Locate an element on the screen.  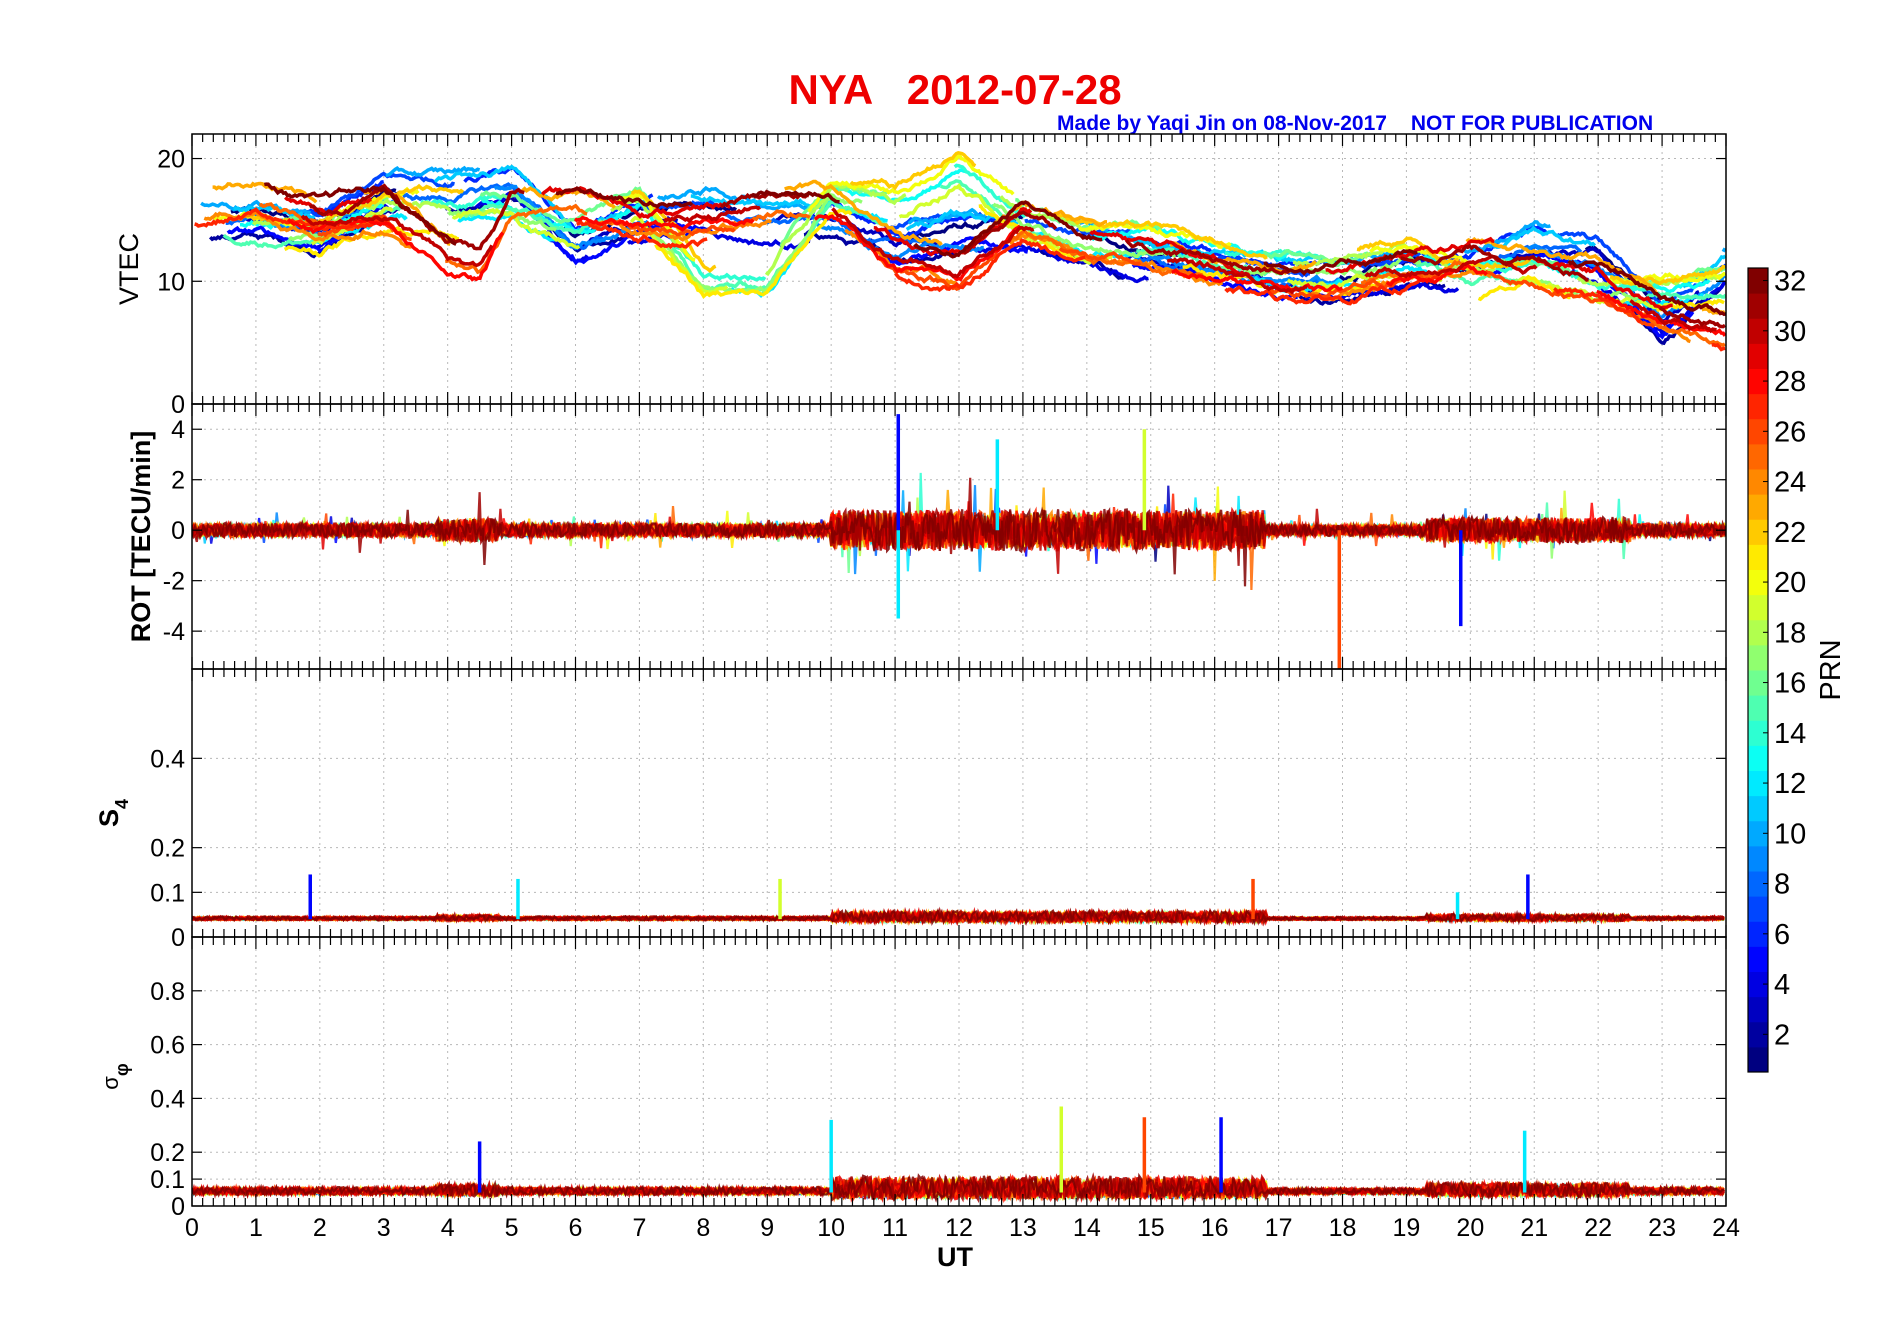
y-tick-label: -4 is located at coordinates (174, 632).